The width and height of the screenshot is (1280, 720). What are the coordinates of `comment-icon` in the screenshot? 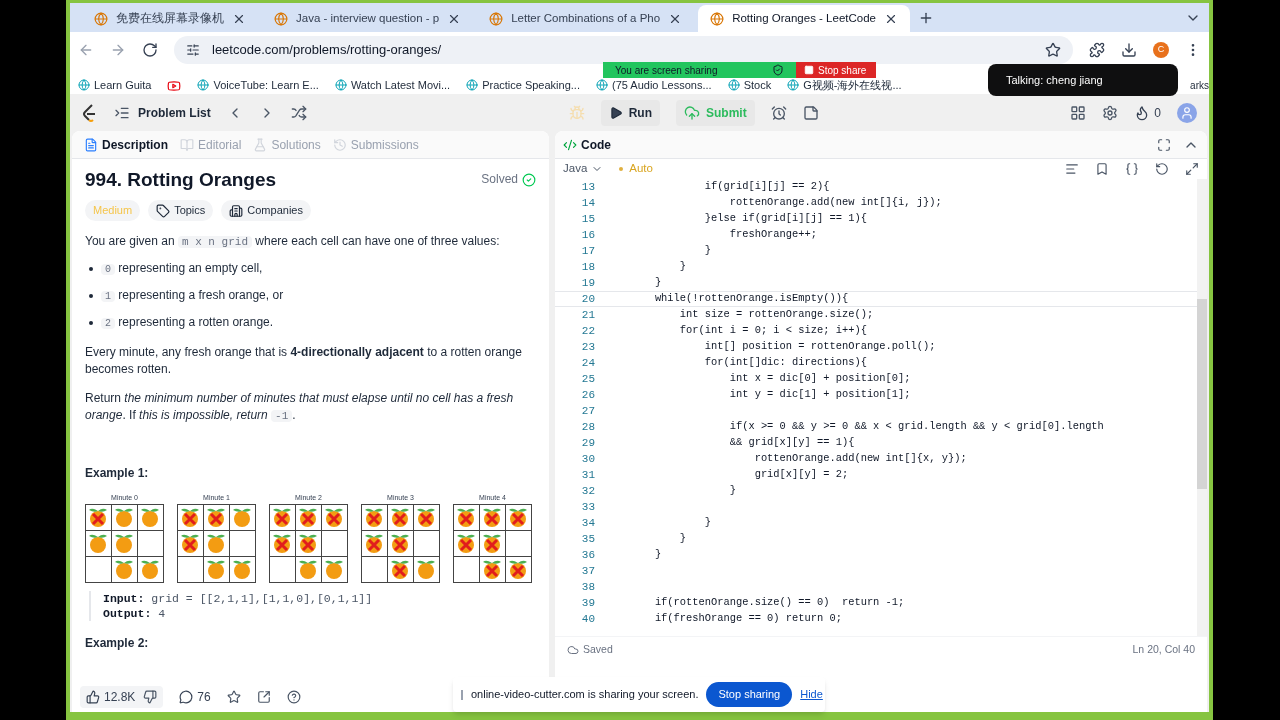 It's located at (186, 697).